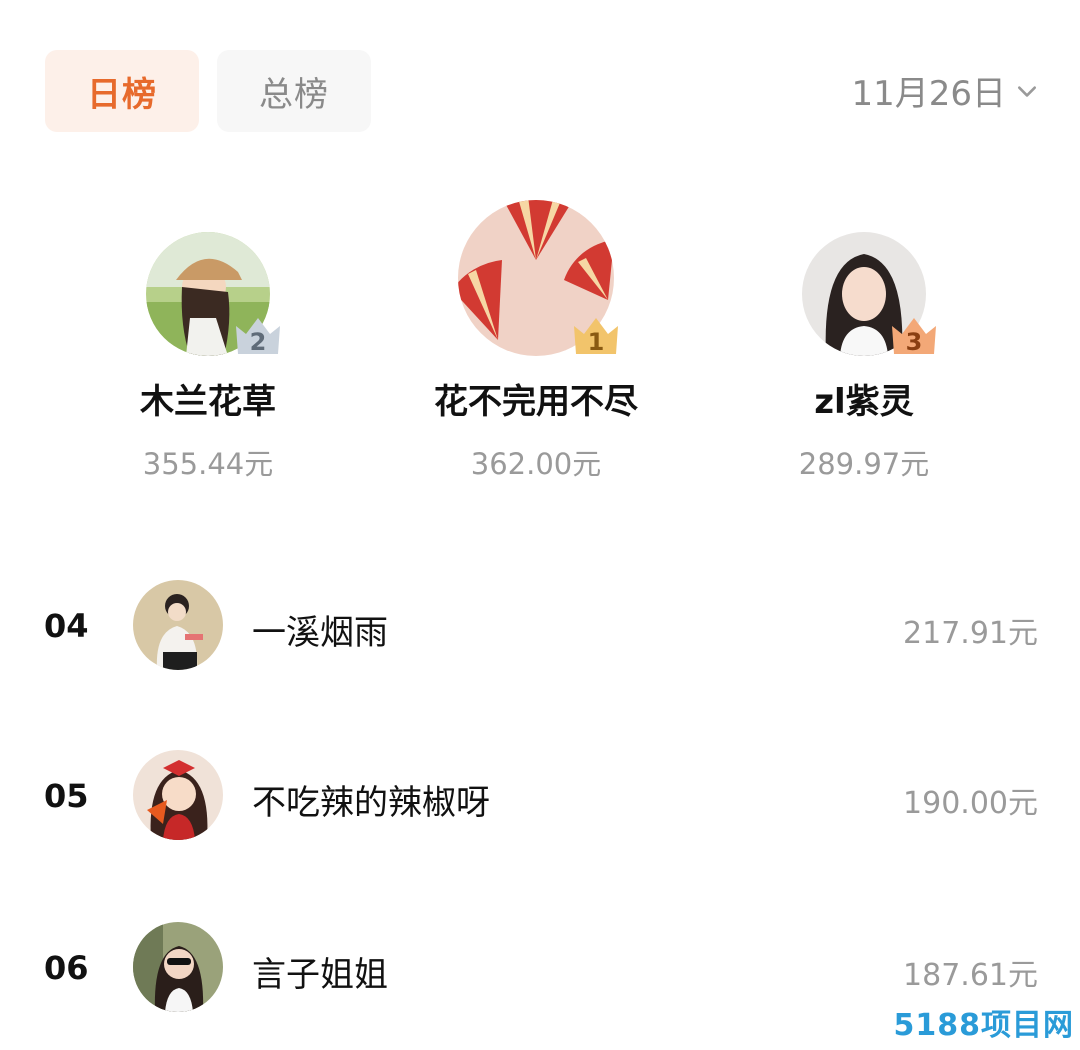 This screenshot has width=1080, height=1050. What do you see at coordinates (596, 342) in the screenshot?
I see `rank-badge-number: 1` at bounding box center [596, 342].